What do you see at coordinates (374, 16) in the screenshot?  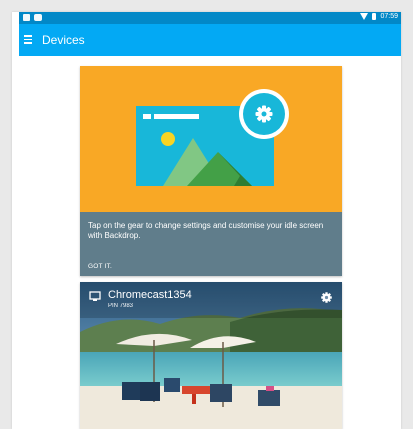 I see `battery-icon` at bounding box center [374, 16].